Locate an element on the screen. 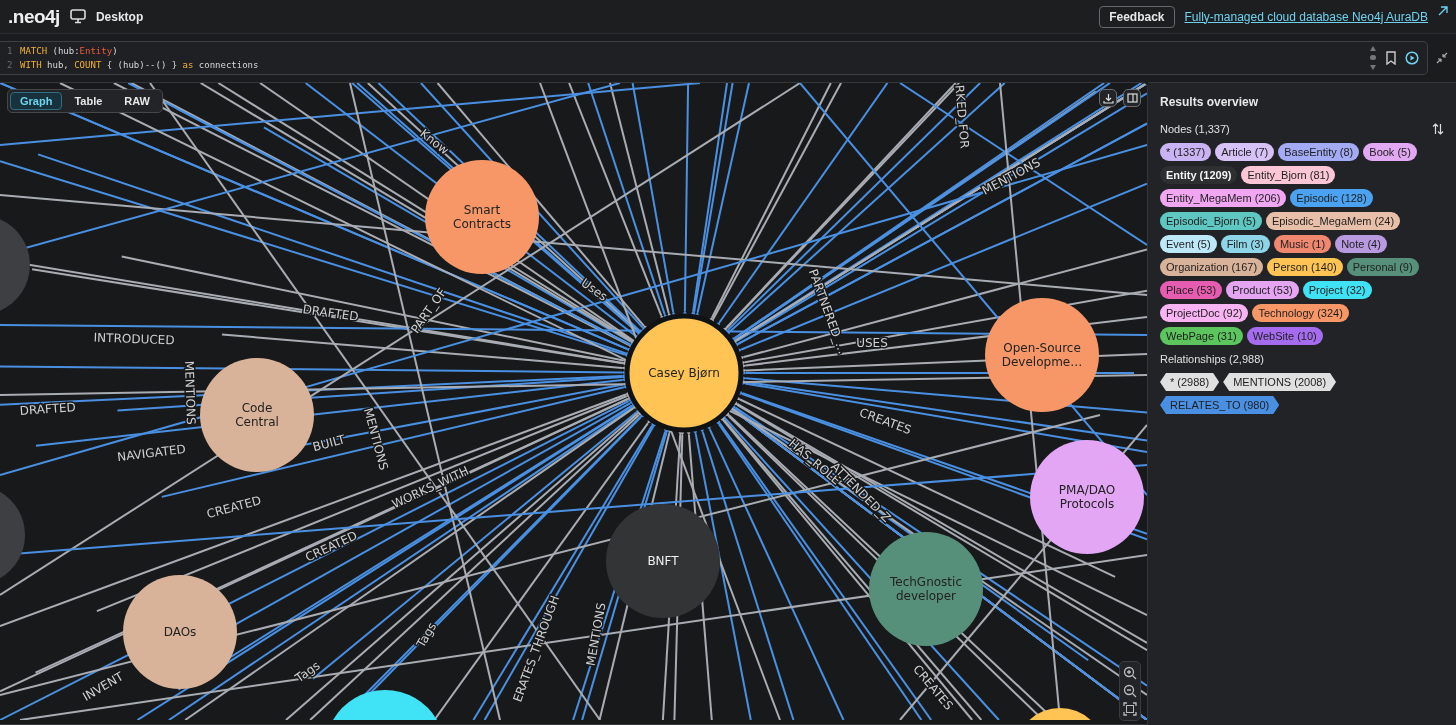 This screenshot has height=725, width=1456. graph-node: Casey Bjørn is located at coordinates (684, 373).